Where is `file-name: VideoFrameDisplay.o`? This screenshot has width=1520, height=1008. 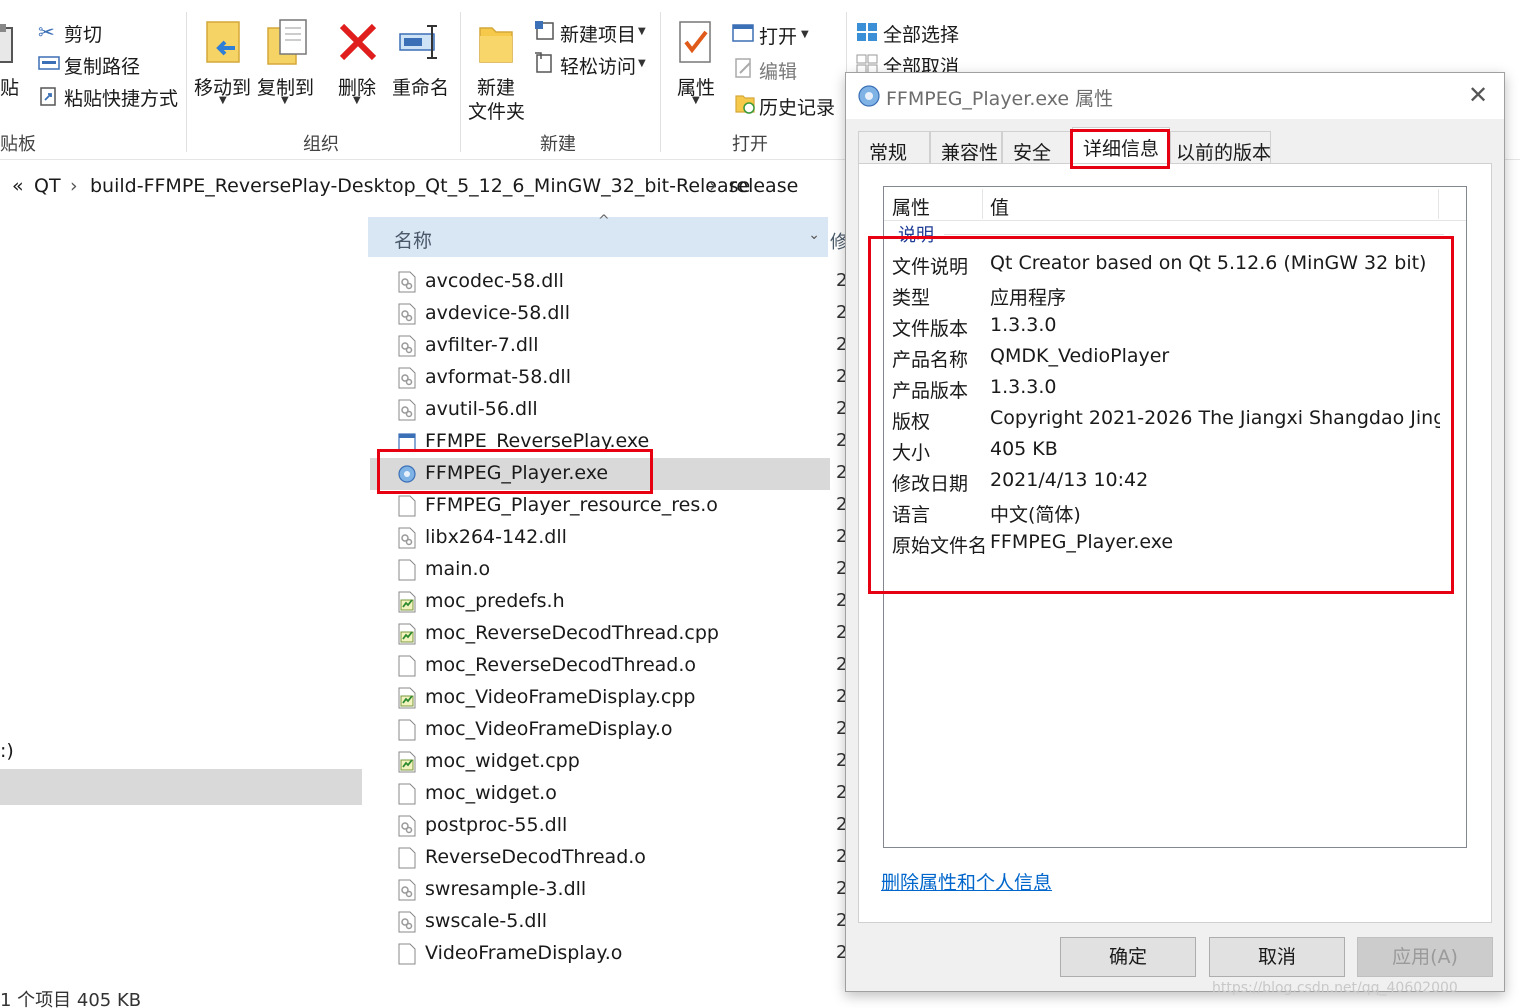 file-name: VideoFrameDisplay.o is located at coordinates (524, 953).